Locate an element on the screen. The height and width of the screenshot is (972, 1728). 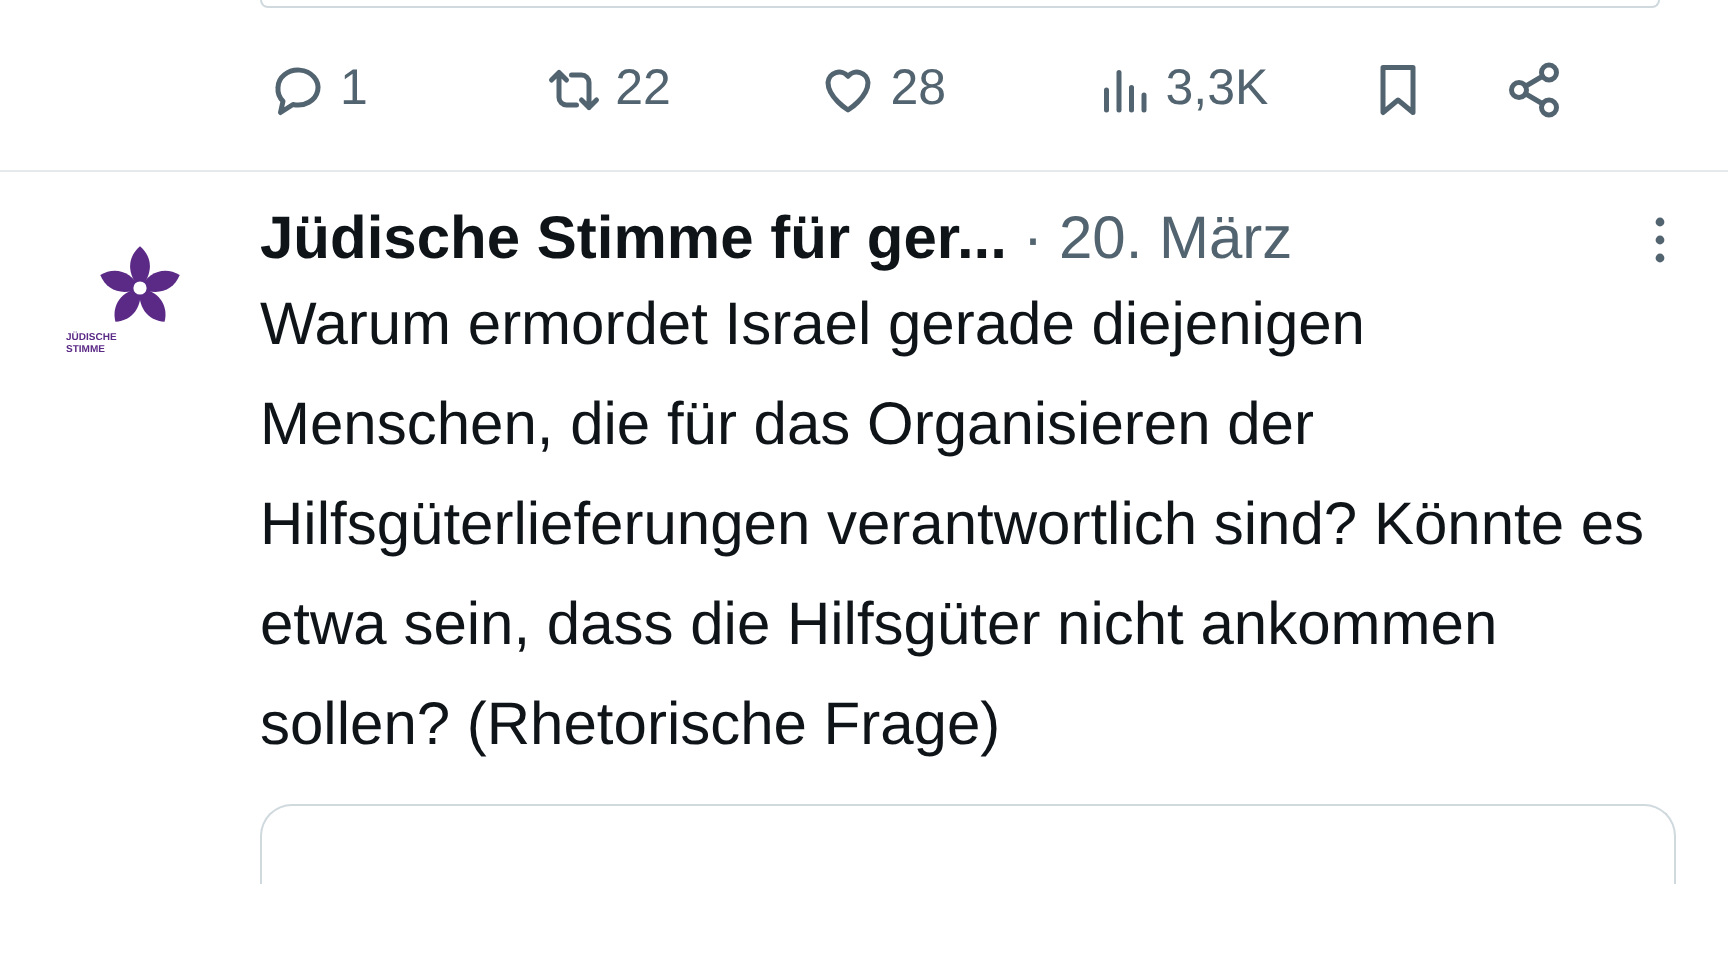
reply-button: 1 is located at coordinates (406, 89).